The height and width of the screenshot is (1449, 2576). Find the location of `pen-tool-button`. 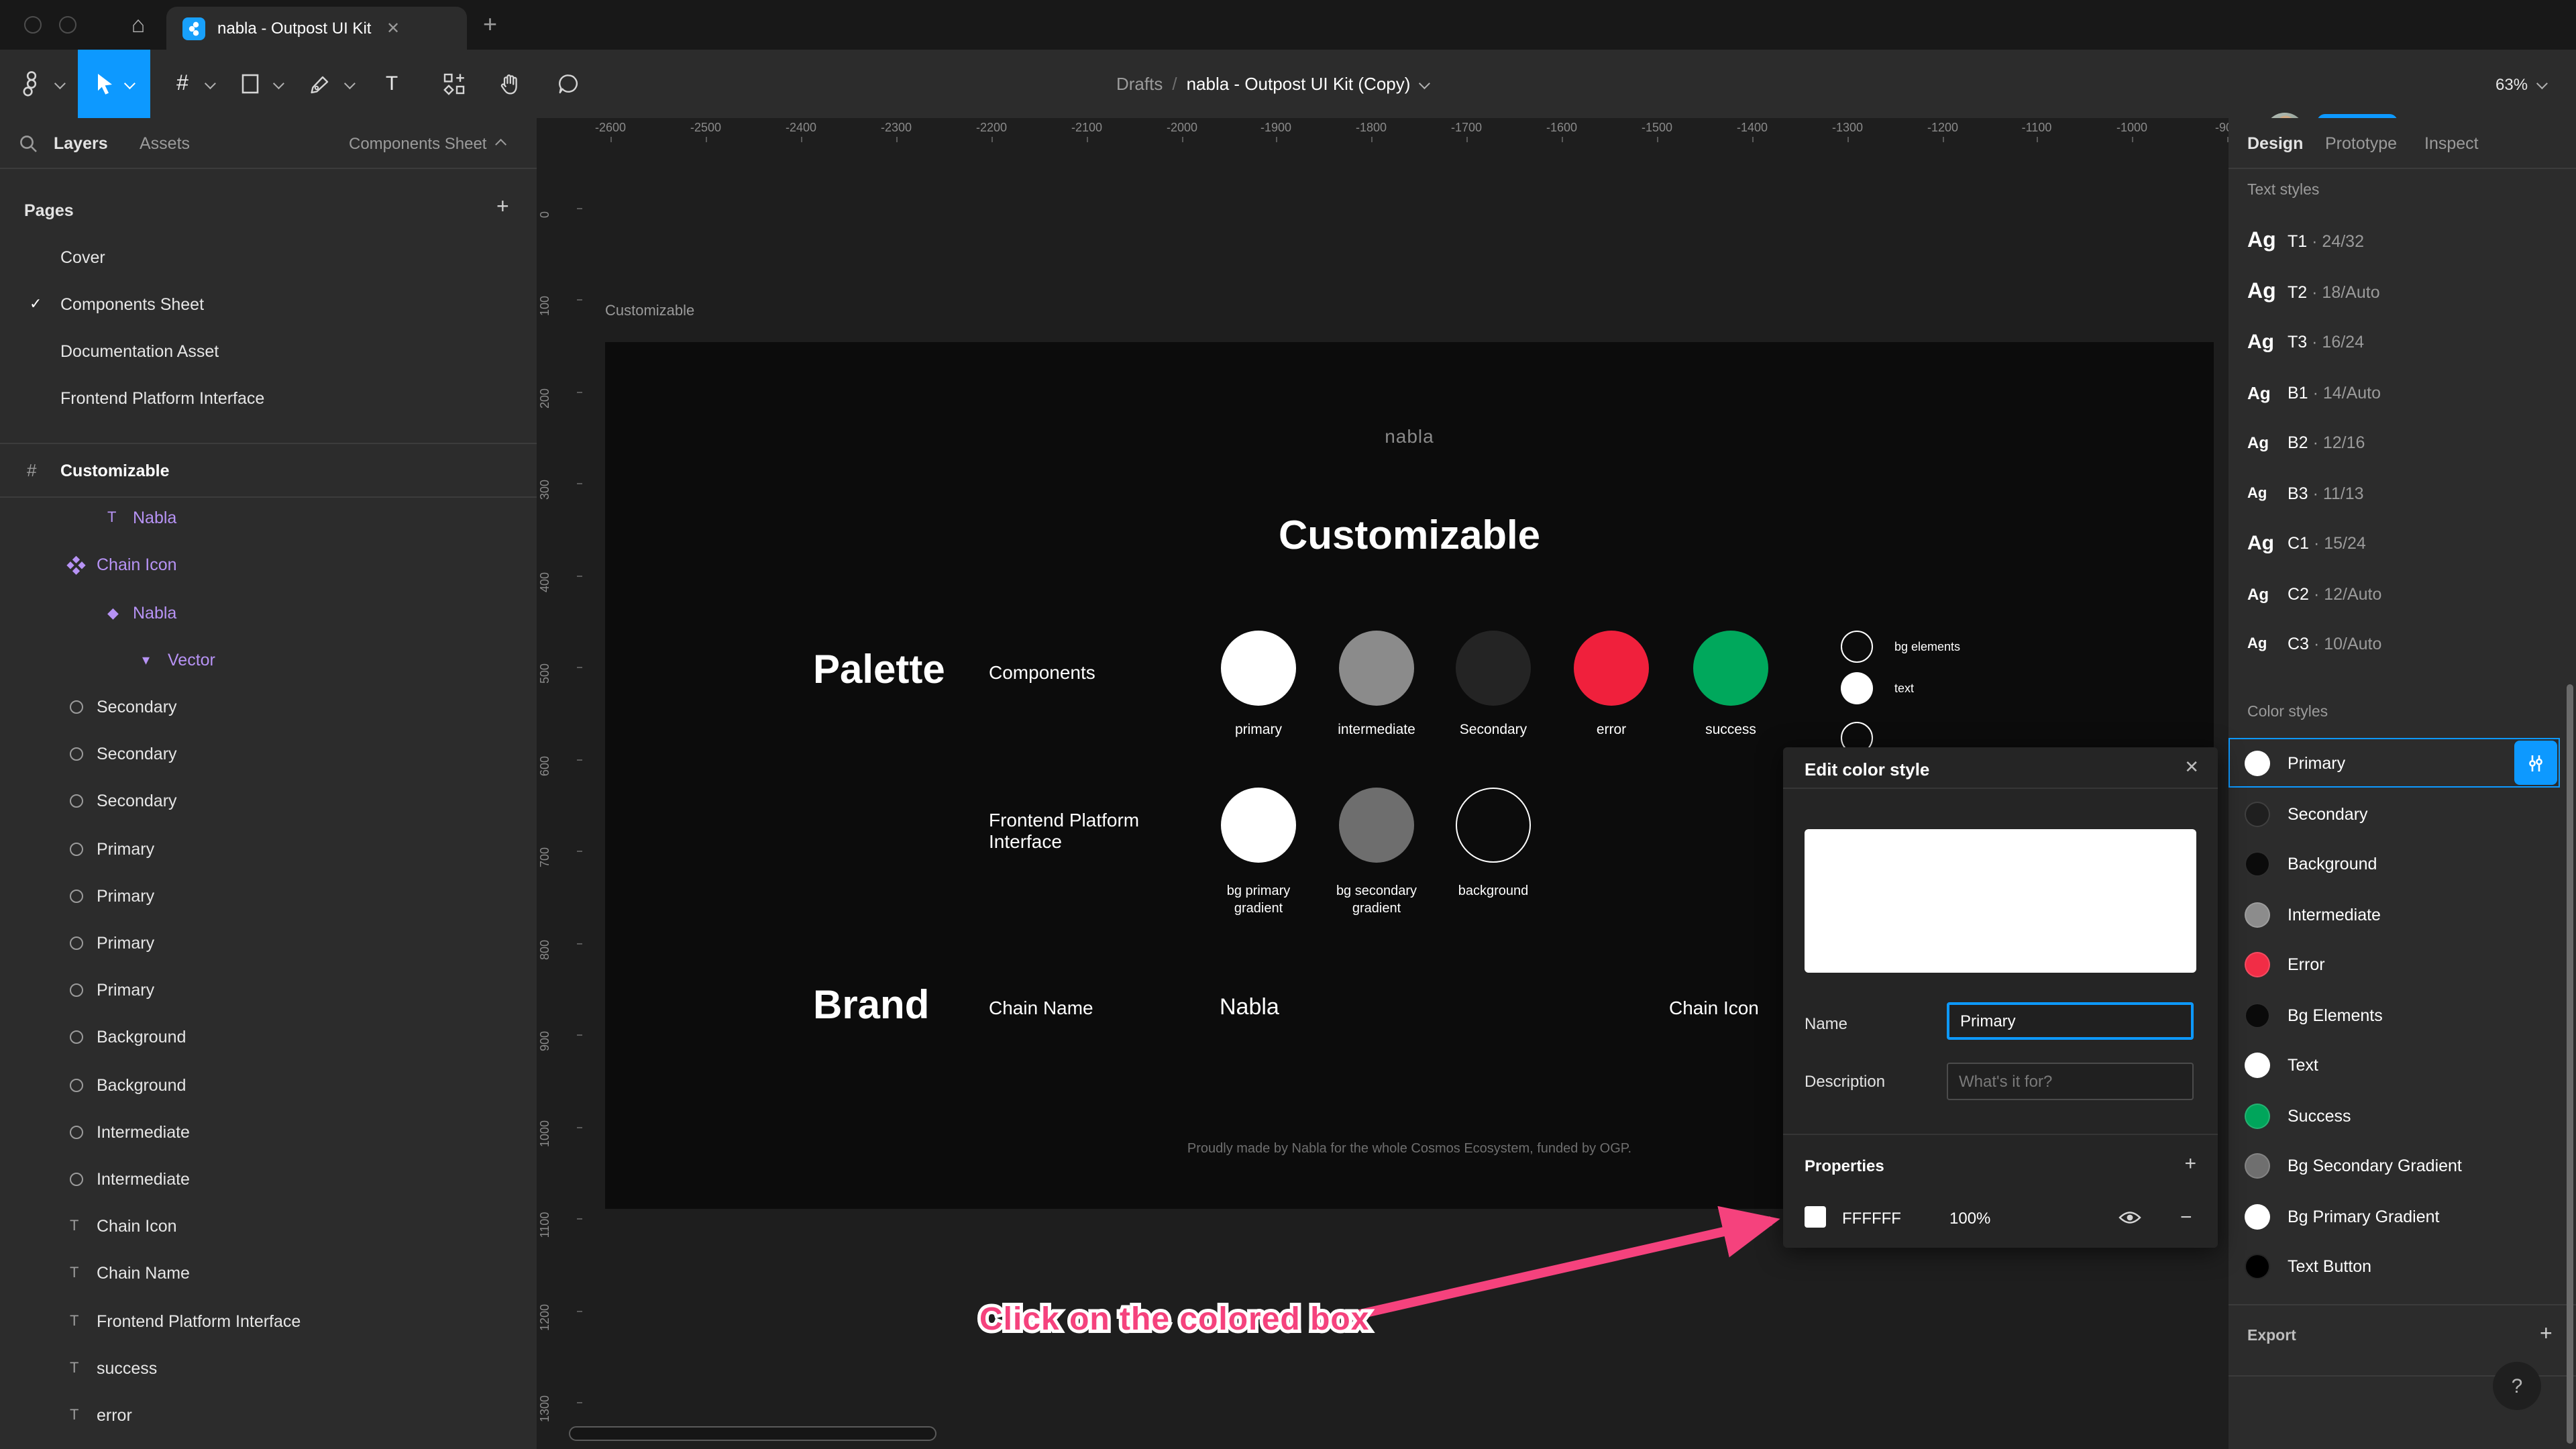

pen-tool-button is located at coordinates (319, 84).